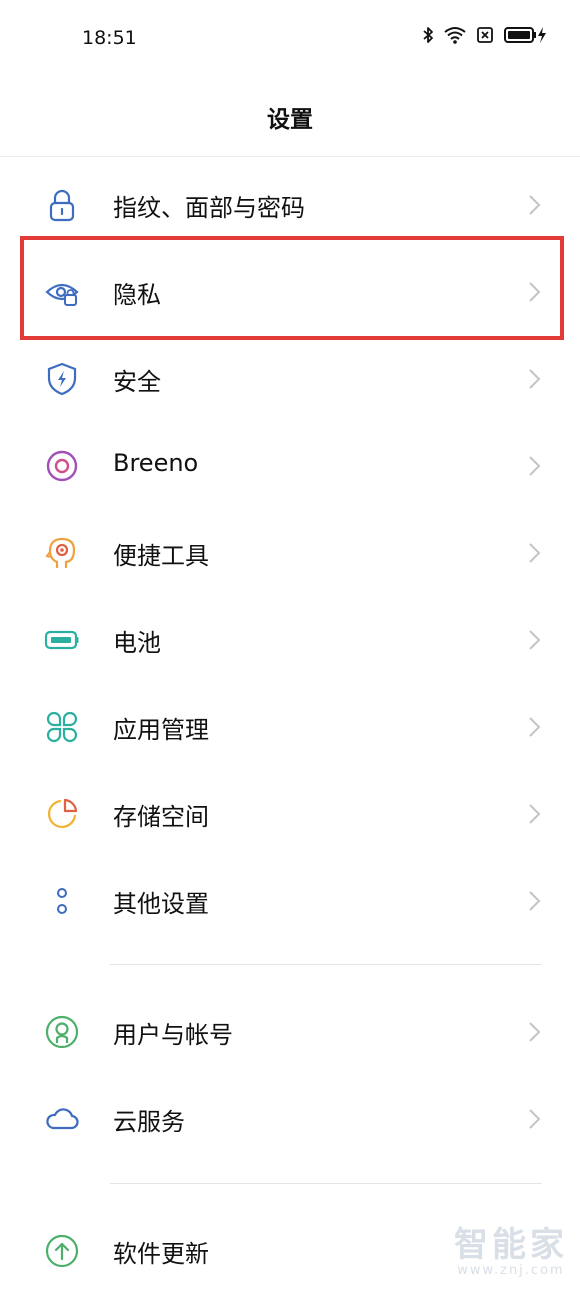 The image size is (580, 1293). I want to click on four-petal-icon, so click(62, 727).